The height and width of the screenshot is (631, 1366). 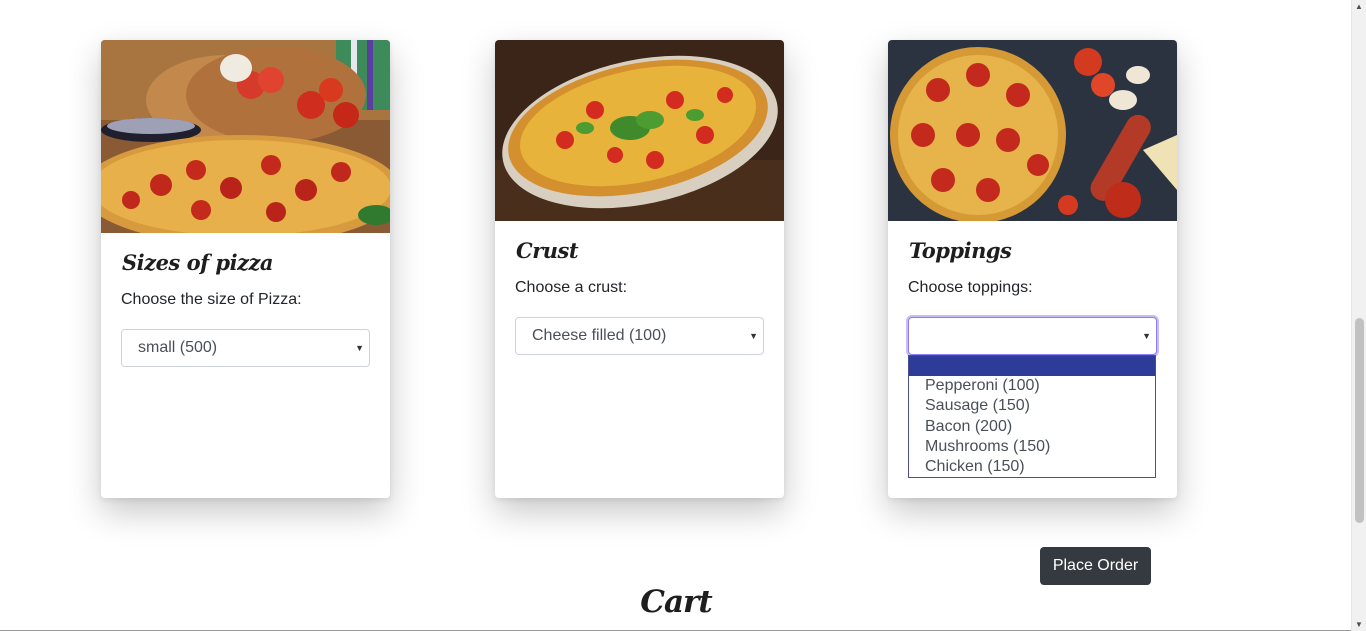 I want to click on size-card-prompt: Choose the size of Pizza:, so click(x=211, y=299).